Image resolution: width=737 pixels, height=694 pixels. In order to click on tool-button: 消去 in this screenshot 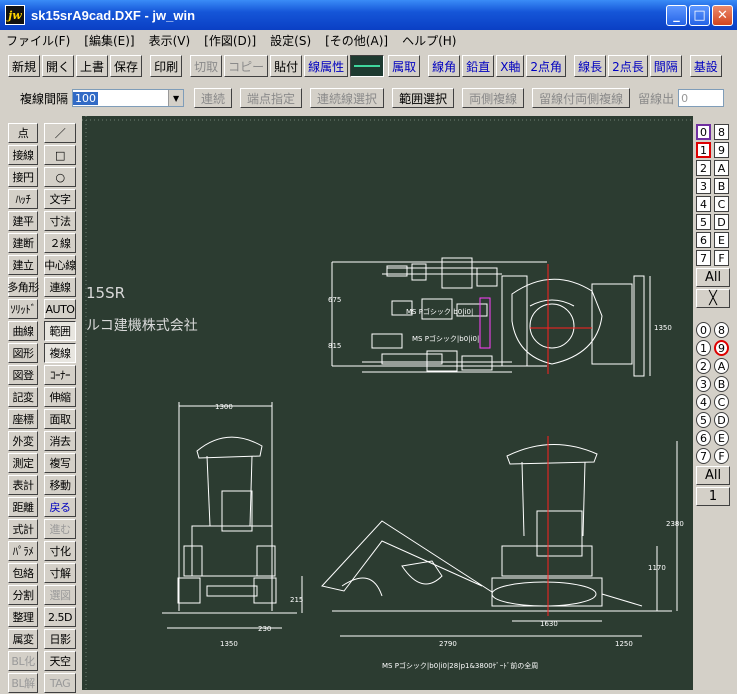, I will do `click(60, 441)`.